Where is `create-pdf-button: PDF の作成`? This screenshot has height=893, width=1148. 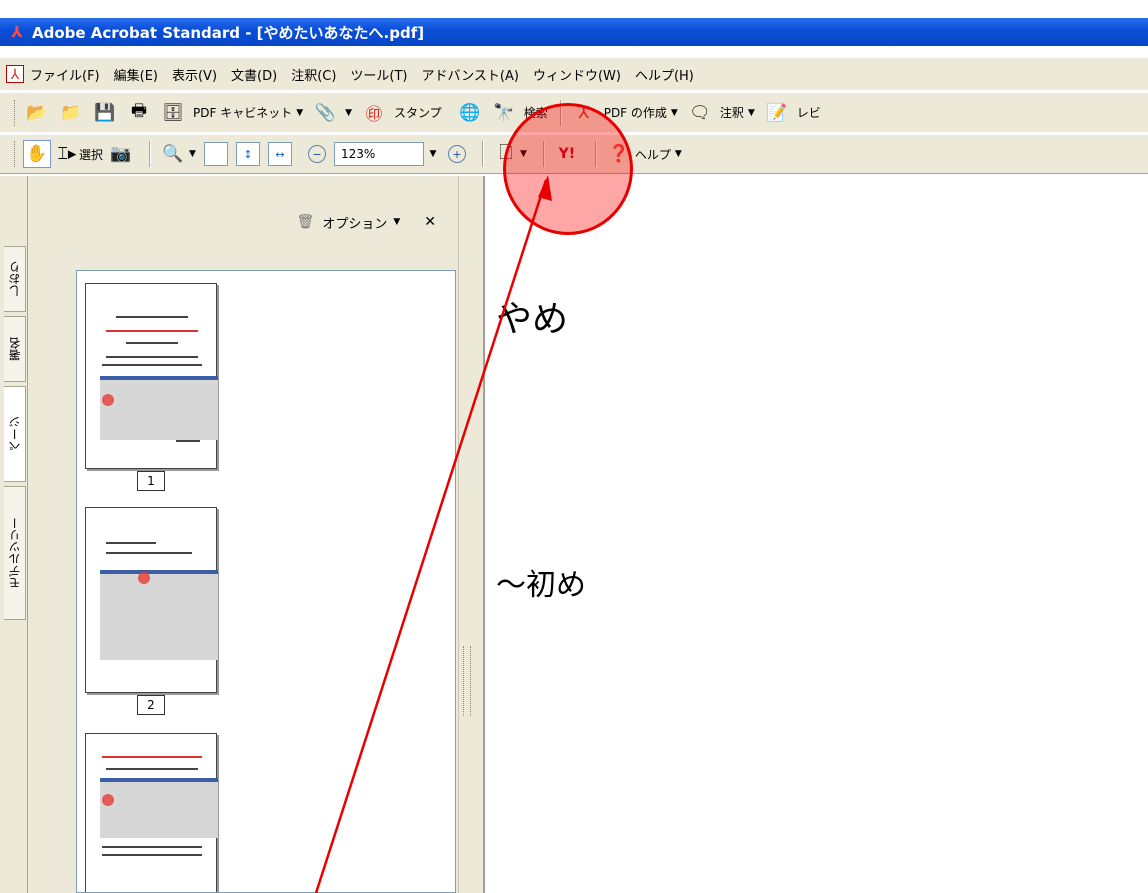
create-pdf-button: PDF の作成 is located at coordinates (635, 112).